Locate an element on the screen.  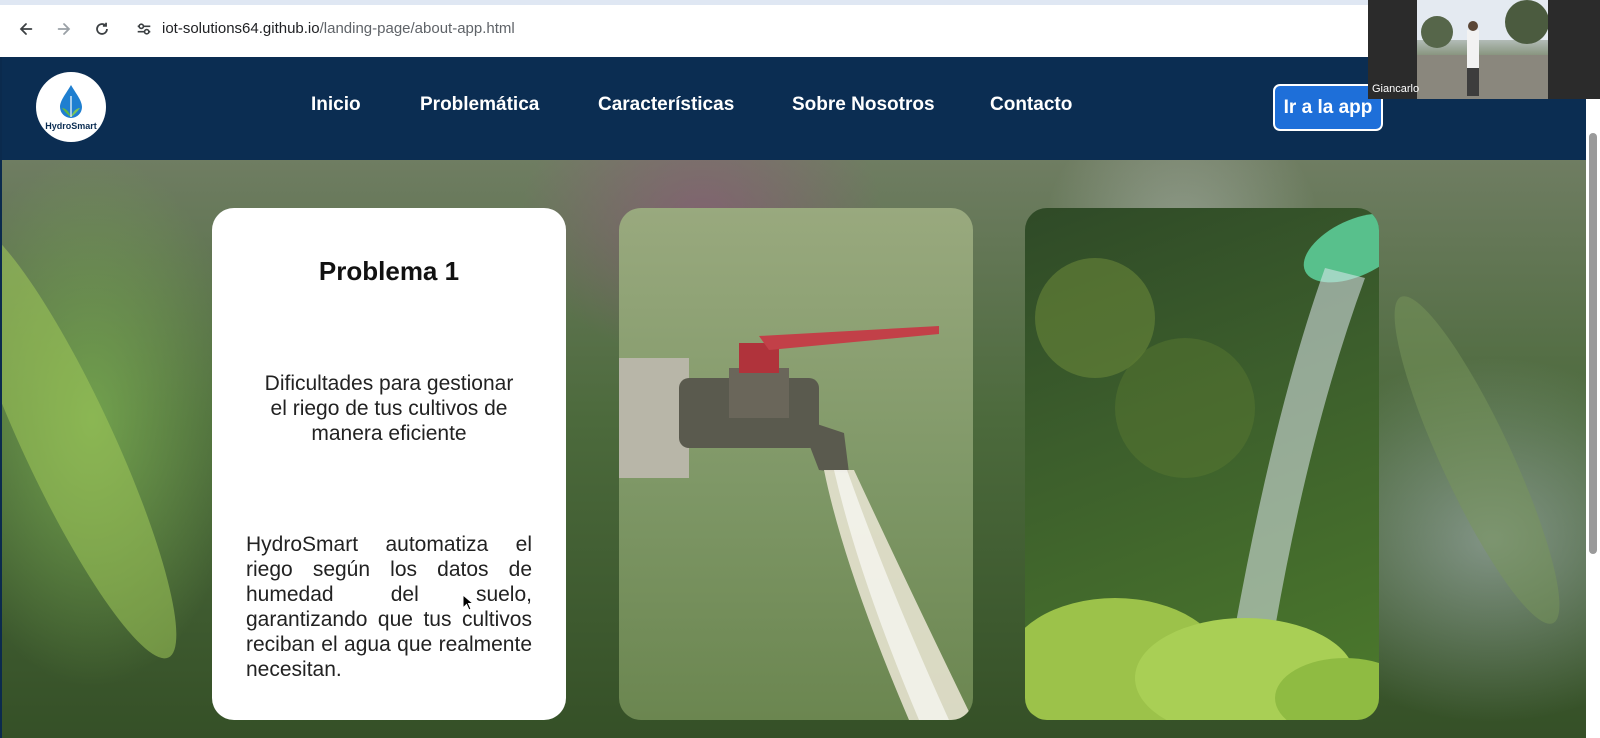
back-button is located at coordinates (26, 29).